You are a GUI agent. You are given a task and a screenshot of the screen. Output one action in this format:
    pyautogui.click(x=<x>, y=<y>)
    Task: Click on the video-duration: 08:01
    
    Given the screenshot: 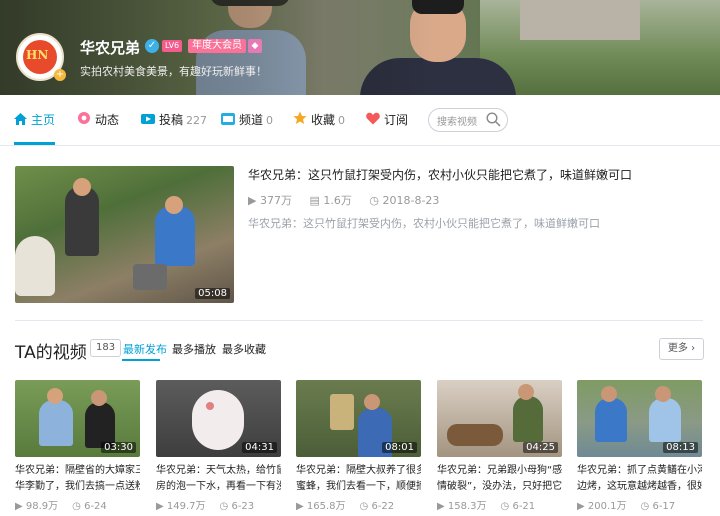 What is the action you would take?
    pyautogui.click(x=399, y=447)
    